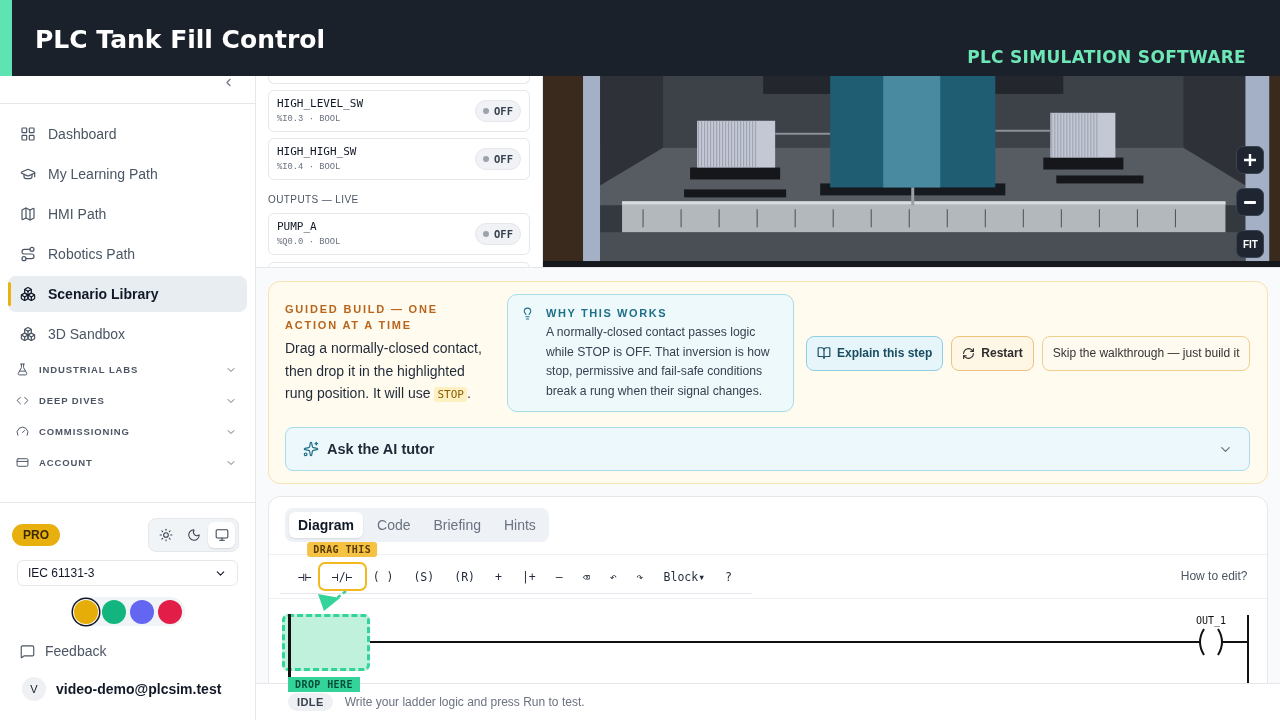 Image resolution: width=1280 pixels, height=720 pixels. Describe the element at coordinates (528, 576) in the screenshot. I see `tool-button: |+` at that location.